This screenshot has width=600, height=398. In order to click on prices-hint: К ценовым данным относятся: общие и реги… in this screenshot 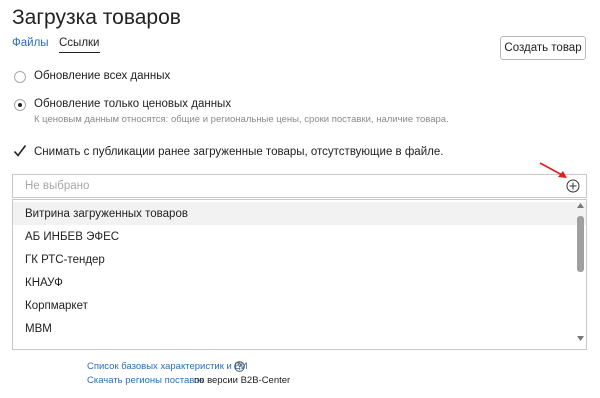, I will do `click(241, 119)`.